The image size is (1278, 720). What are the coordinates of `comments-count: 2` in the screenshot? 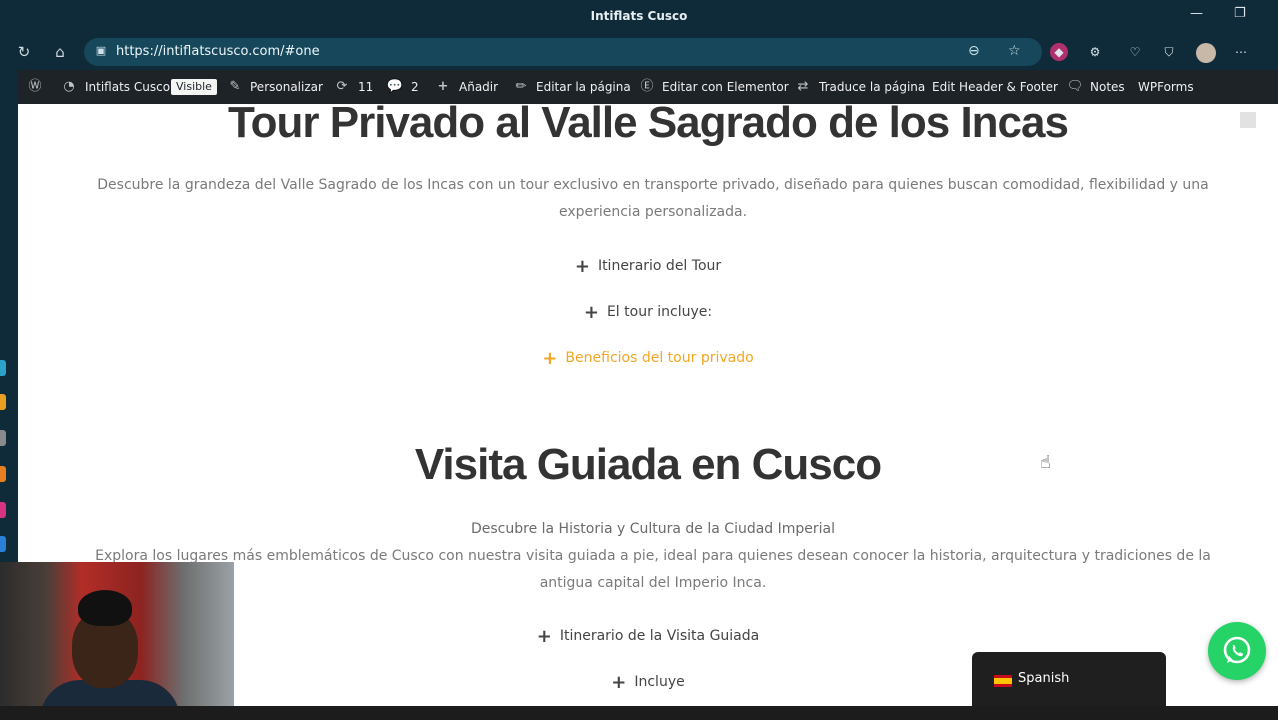 It's located at (415, 87).